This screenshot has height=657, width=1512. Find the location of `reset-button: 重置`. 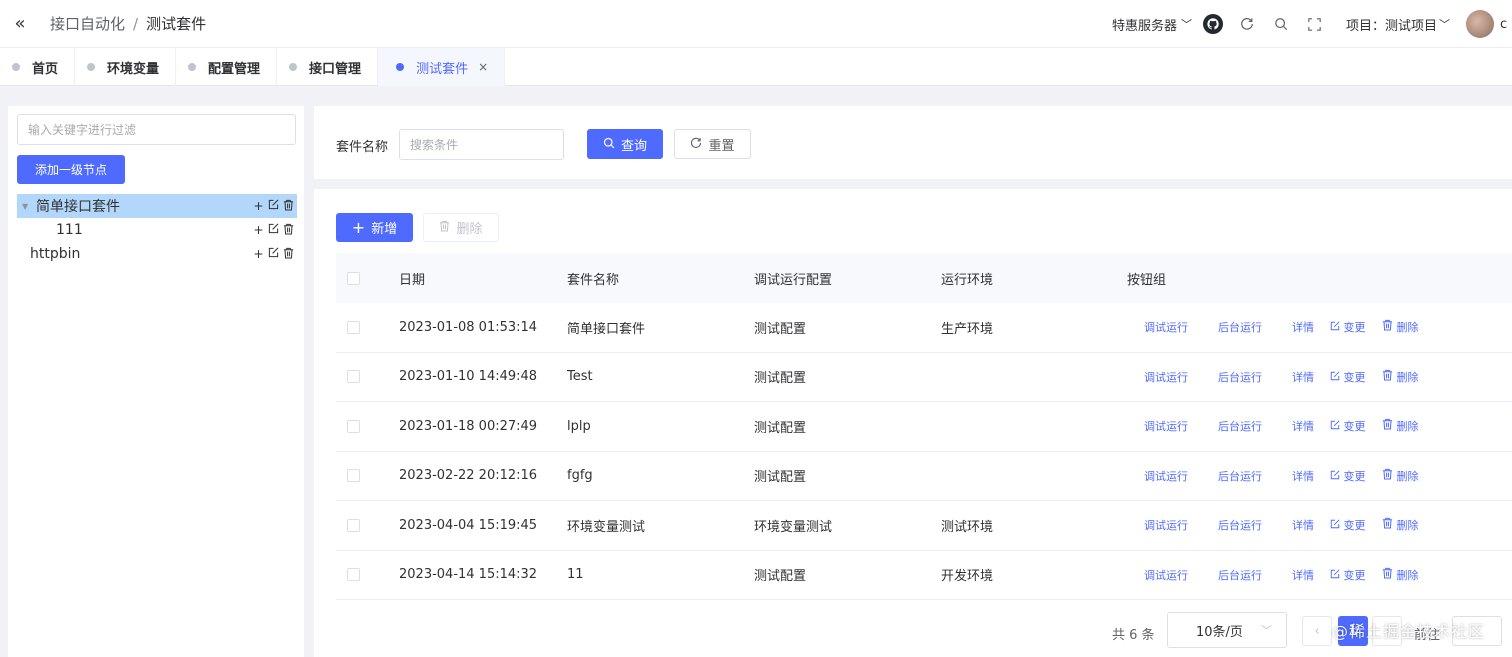

reset-button: 重置 is located at coordinates (712, 144).